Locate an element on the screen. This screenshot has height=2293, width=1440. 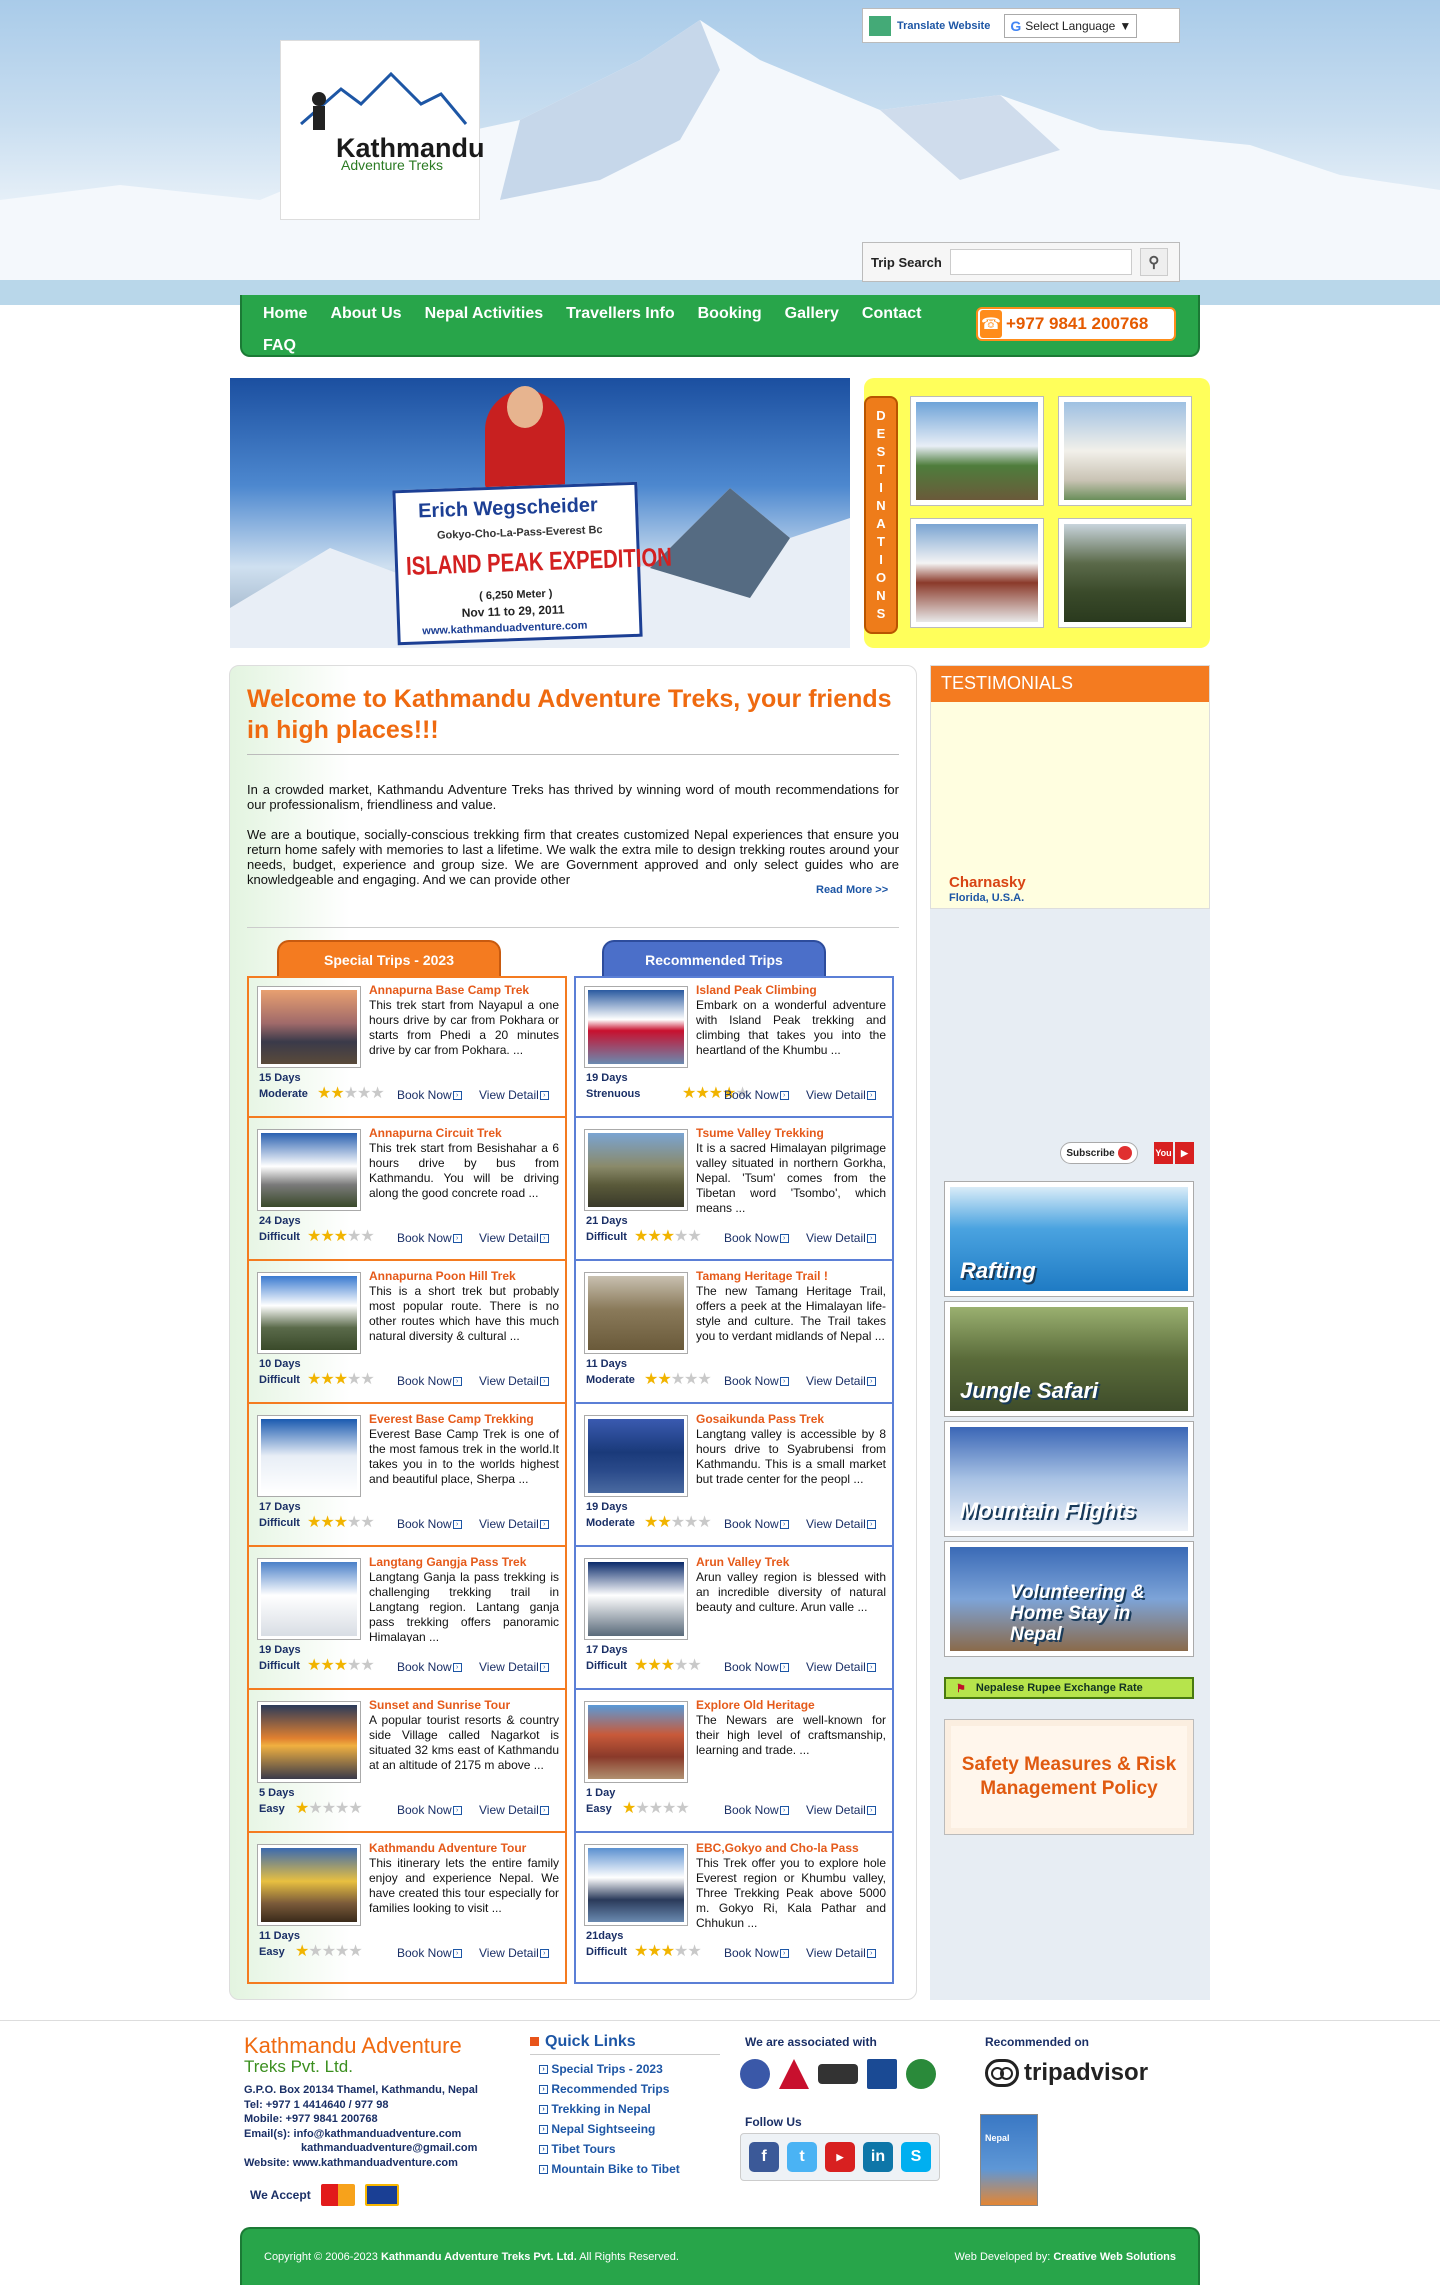
trip-title: Annapurna Circuit Trek is located at coordinates (464, 1133).